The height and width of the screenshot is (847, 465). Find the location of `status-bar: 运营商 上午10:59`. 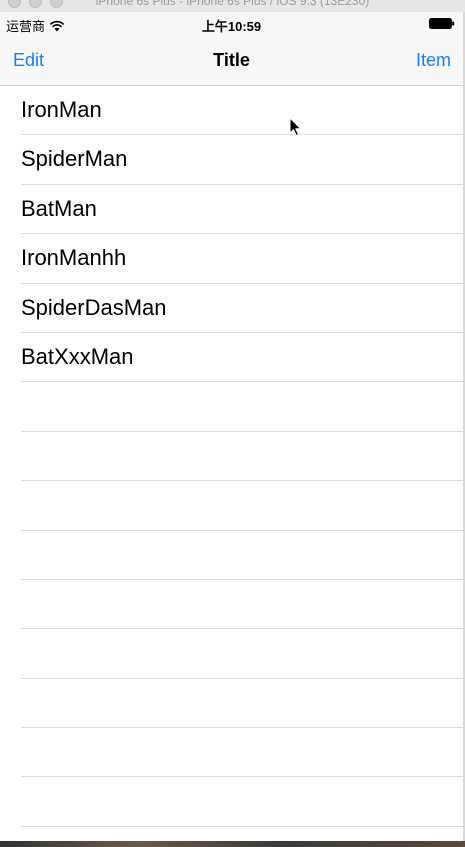

status-bar: 运营商 上午10:59 is located at coordinates (231, 24).